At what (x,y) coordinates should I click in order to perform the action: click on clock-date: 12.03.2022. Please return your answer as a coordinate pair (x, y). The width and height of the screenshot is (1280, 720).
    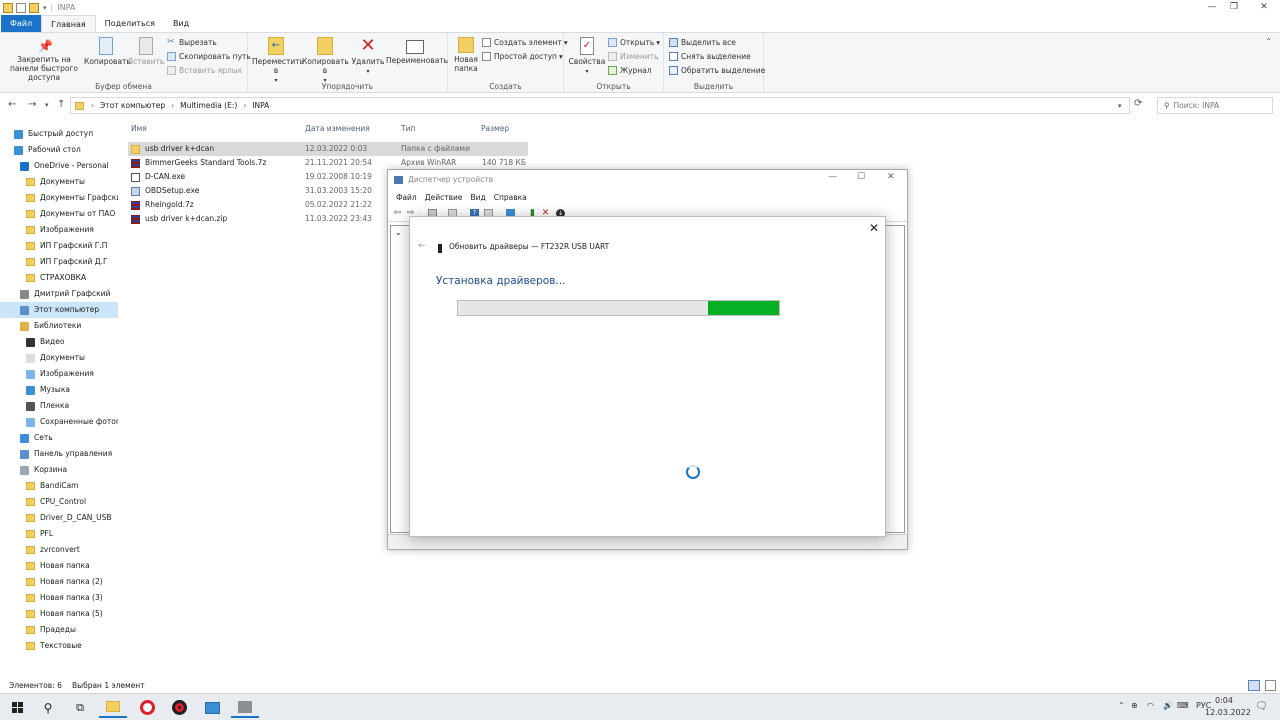
    Looking at the image, I should click on (1228, 712).